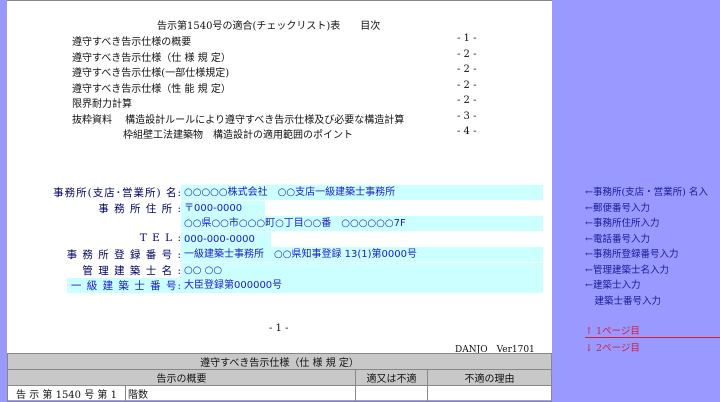 This screenshot has height=402, width=720. Describe the element at coordinates (132, 271) in the screenshot. I see `manager-label: 管 理 建 築 士 名 :` at that location.